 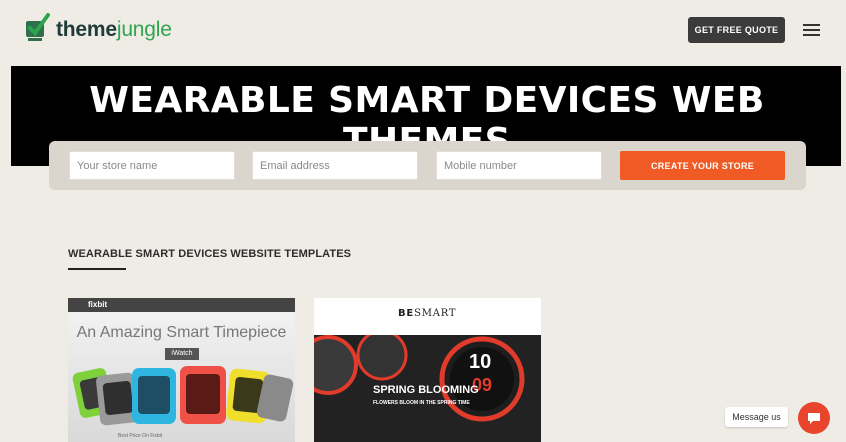 What do you see at coordinates (181, 332) in the screenshot?
I see `template-headline: An Amazing Smart Timepiece` at bounding box center [181, 332].